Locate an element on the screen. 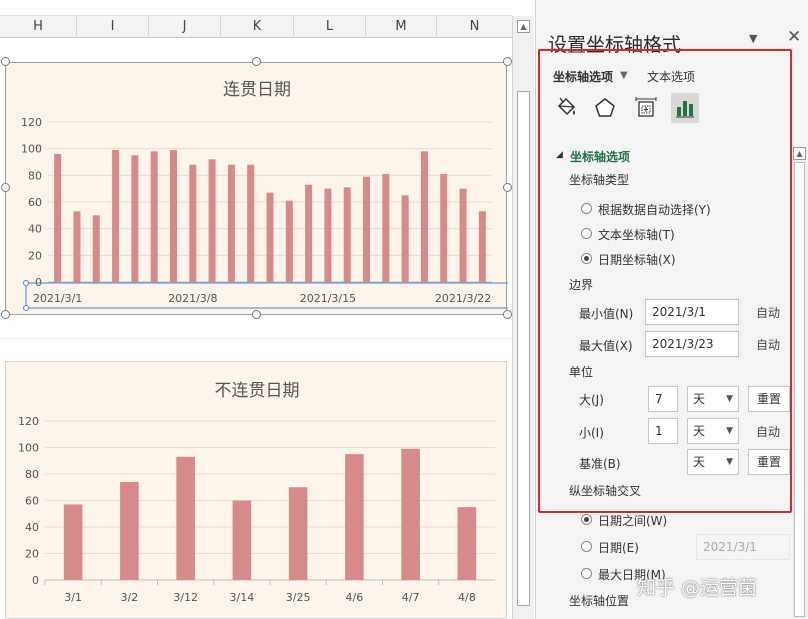 The image size is (808, 619). column-header-n: N is located at coordinates (474, 27).